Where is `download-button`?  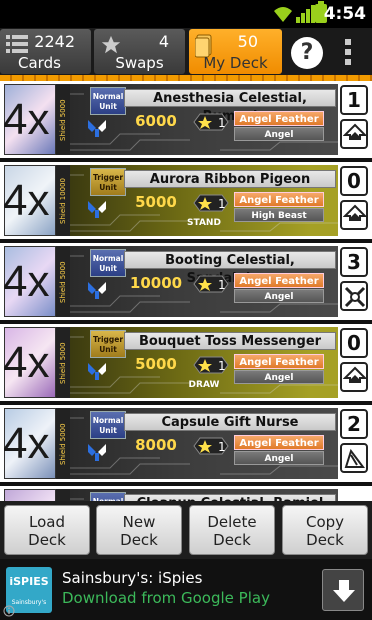 download-button is located at coordinates (343, 590).